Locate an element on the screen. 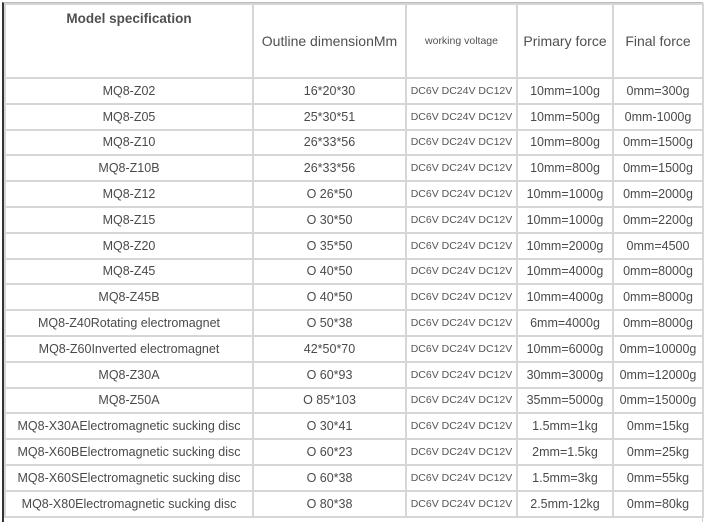 This screenshot has height=522, width=705. cell-dimension: 16*20*30 is located at coordinates (329, 91).